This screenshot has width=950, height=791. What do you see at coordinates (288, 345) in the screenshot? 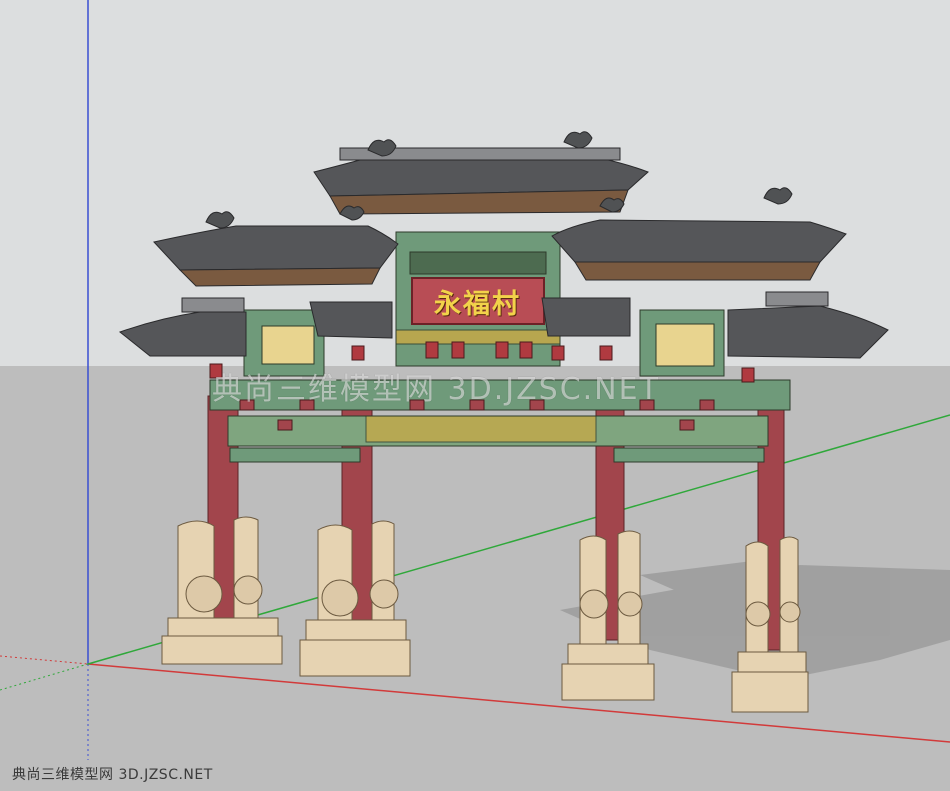
I see `medallion-left` at bounding box center [288, 345].